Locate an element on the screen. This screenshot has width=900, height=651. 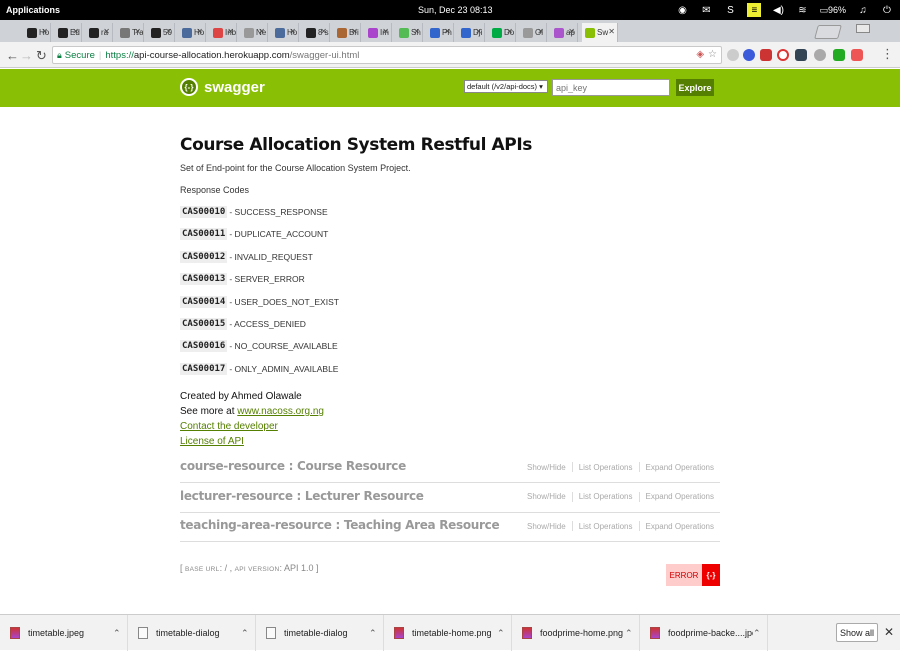
chat-tray-icon: ✉ is located at coordinates (706, 10).